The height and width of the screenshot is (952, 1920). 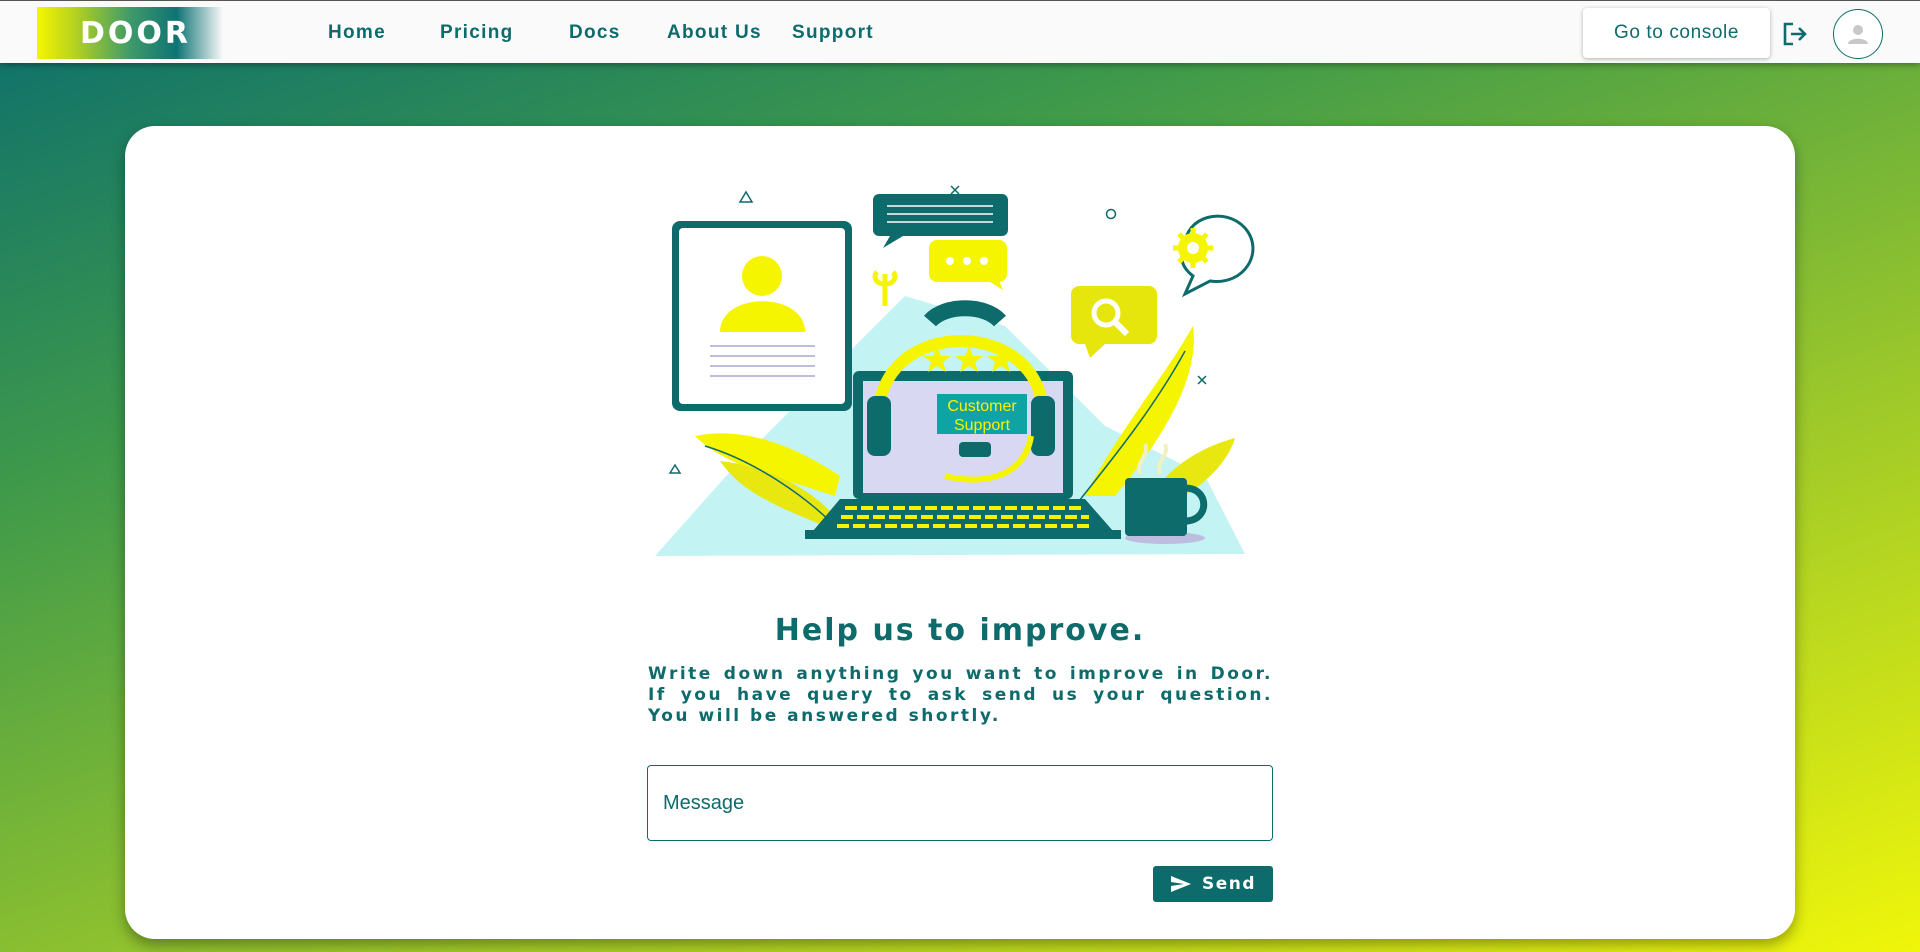 I want to click on user-avatar, so click(x=1858, y=34).